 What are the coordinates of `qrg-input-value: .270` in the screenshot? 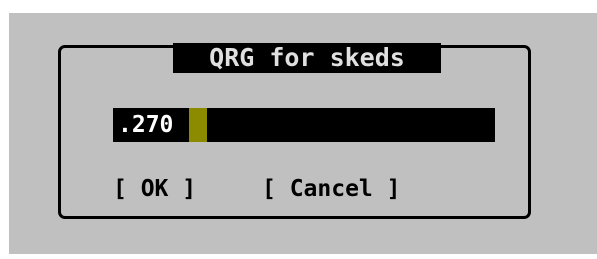 It's located at (145, 125).